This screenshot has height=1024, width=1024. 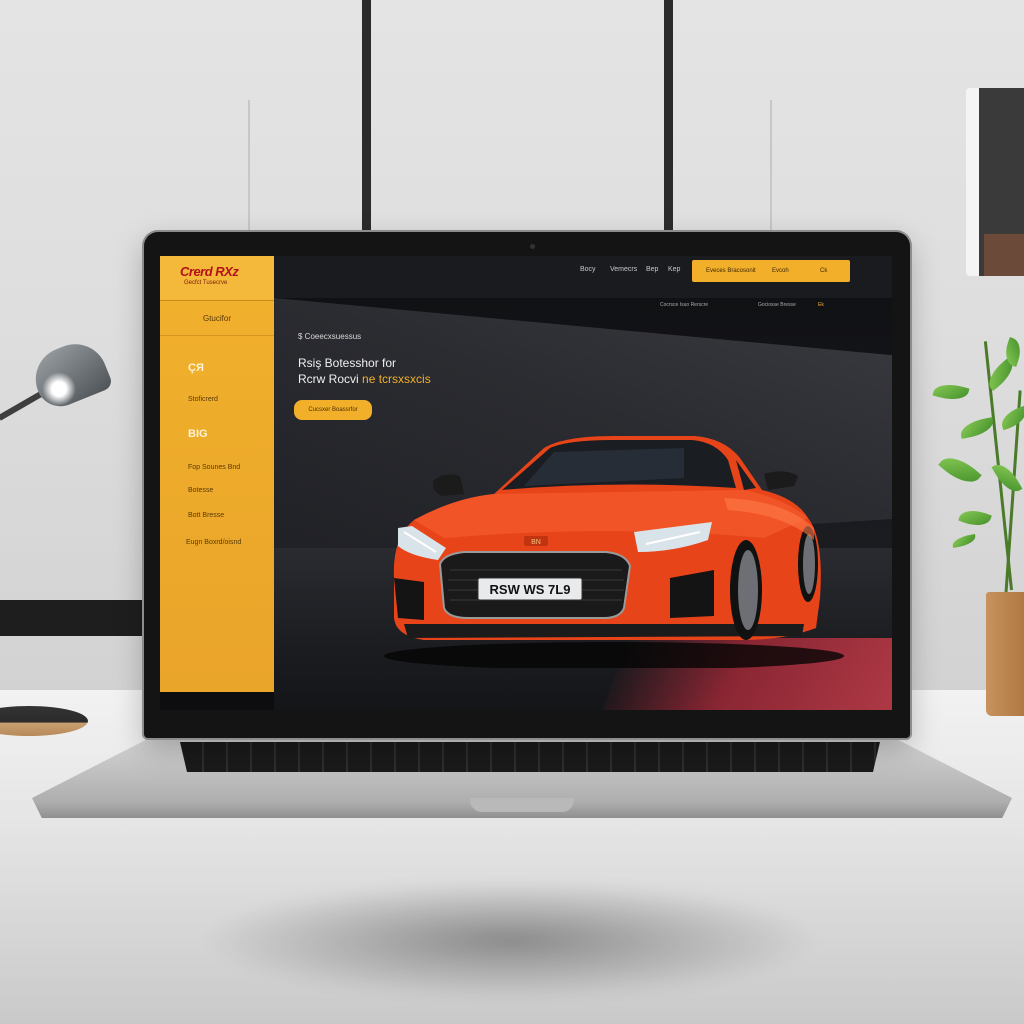 What do you see at coordinates (229, 542) in the screenshot?
I see `sidebar-item: Eugn Boxrd/oisnd` at bounding box center [229, 542].